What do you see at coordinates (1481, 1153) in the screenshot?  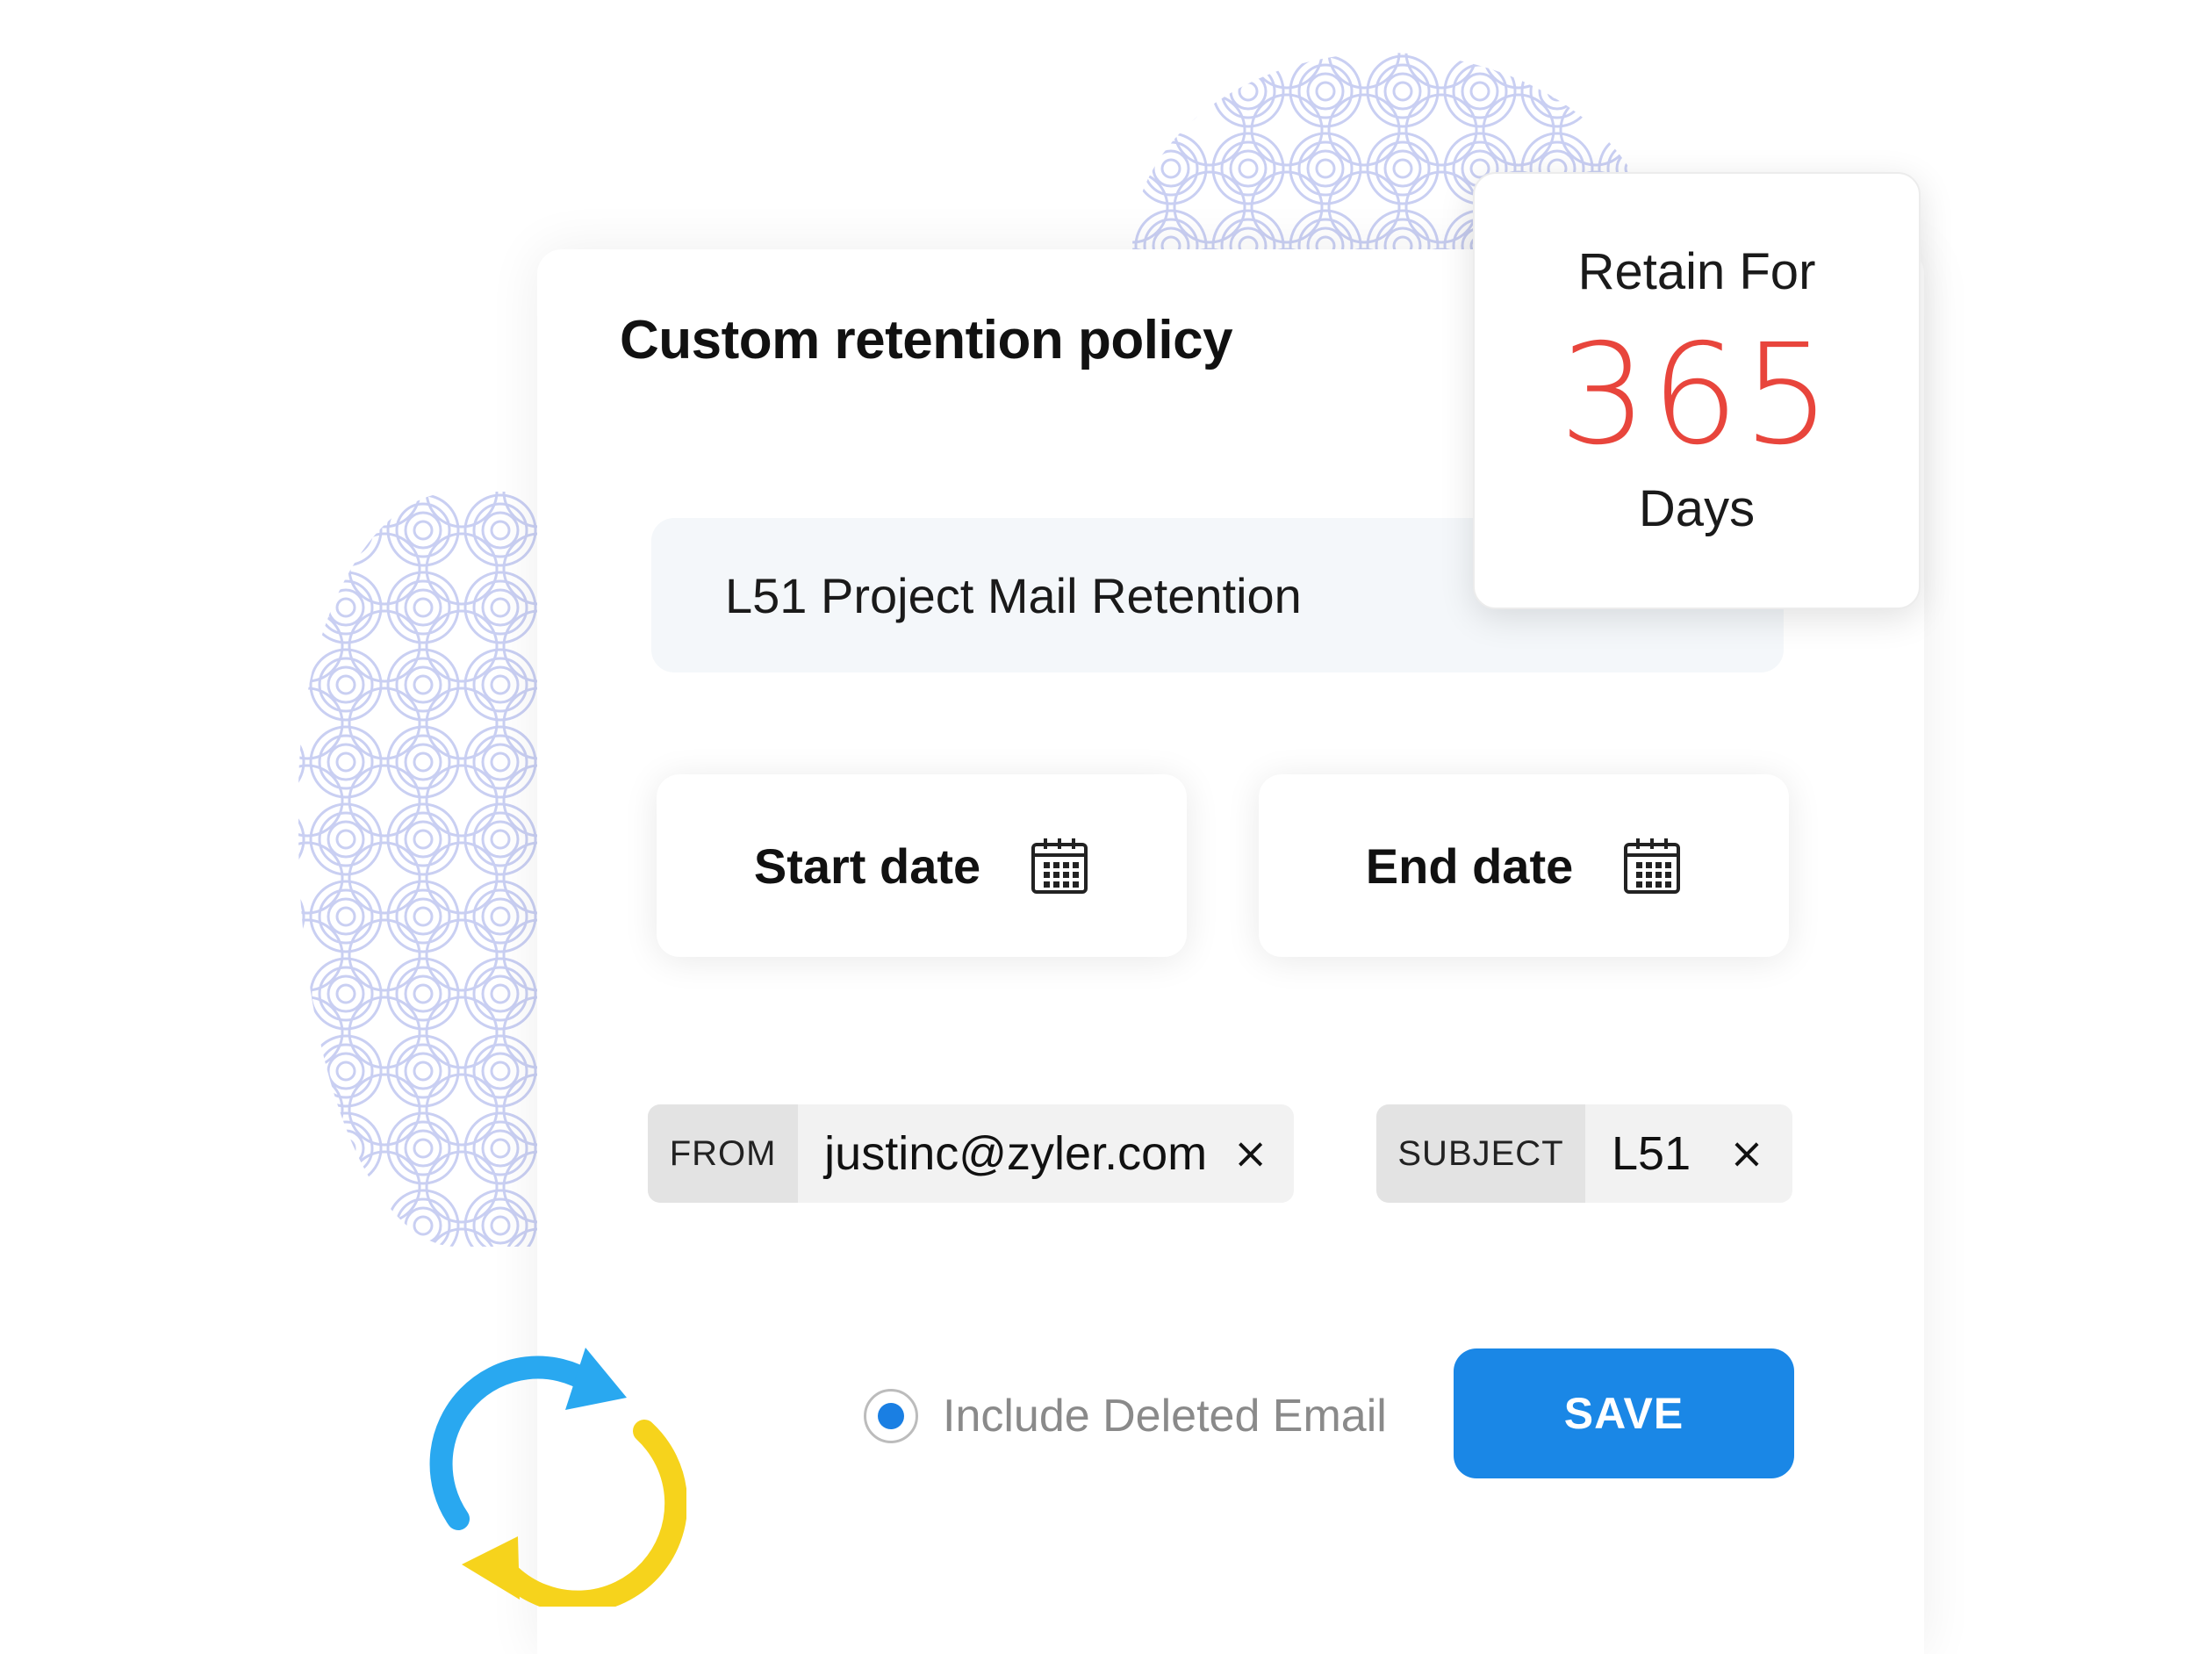 I see `subject-filter-key: SUBJECT` at bounding box center [1481, 1153].